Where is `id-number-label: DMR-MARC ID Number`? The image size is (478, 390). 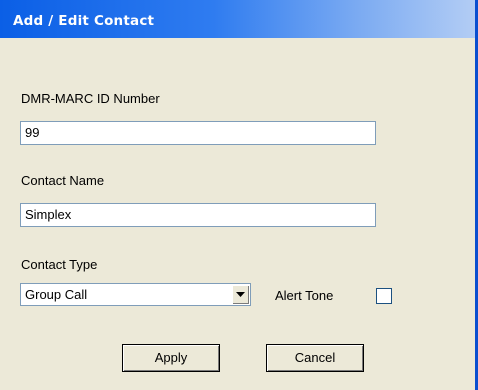
id-number-label: DMR-MARC ID Number is located at coordinates (90, 98).